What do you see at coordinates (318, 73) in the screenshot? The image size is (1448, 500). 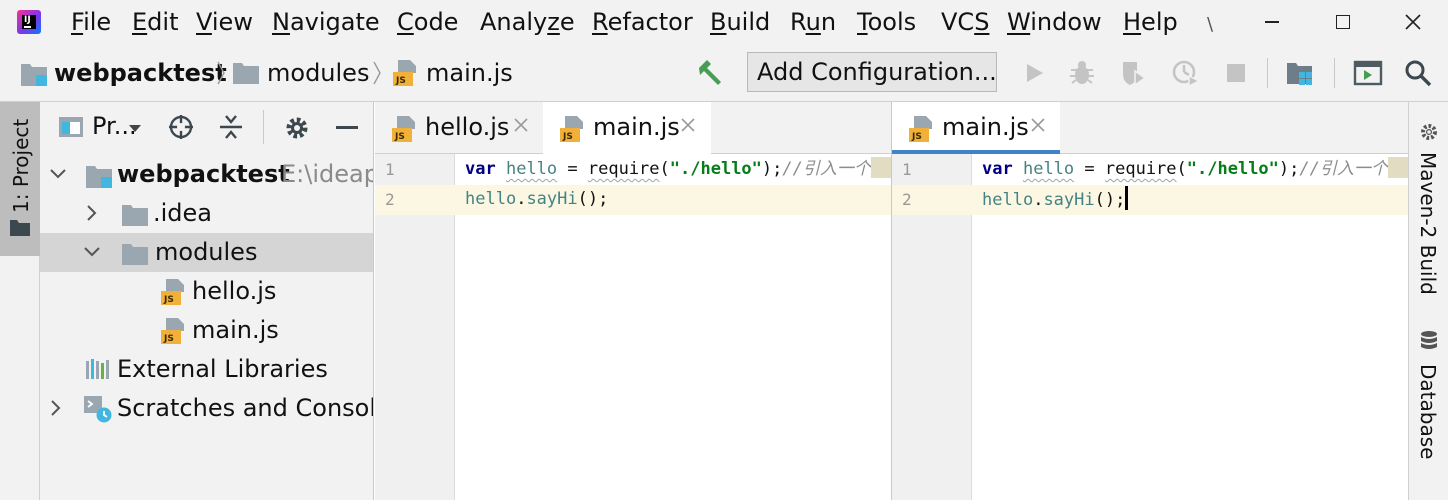 I see `breadcrumb-folder: modules` at bounding box center [318, 73].